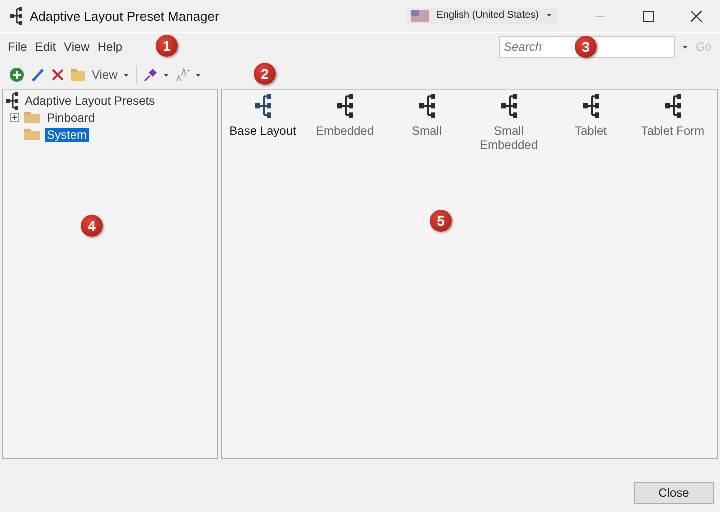  What do you see at coordinates (183, 75) in the screenshot?
I see `font-size-icon` at bounding box center [183, 75].